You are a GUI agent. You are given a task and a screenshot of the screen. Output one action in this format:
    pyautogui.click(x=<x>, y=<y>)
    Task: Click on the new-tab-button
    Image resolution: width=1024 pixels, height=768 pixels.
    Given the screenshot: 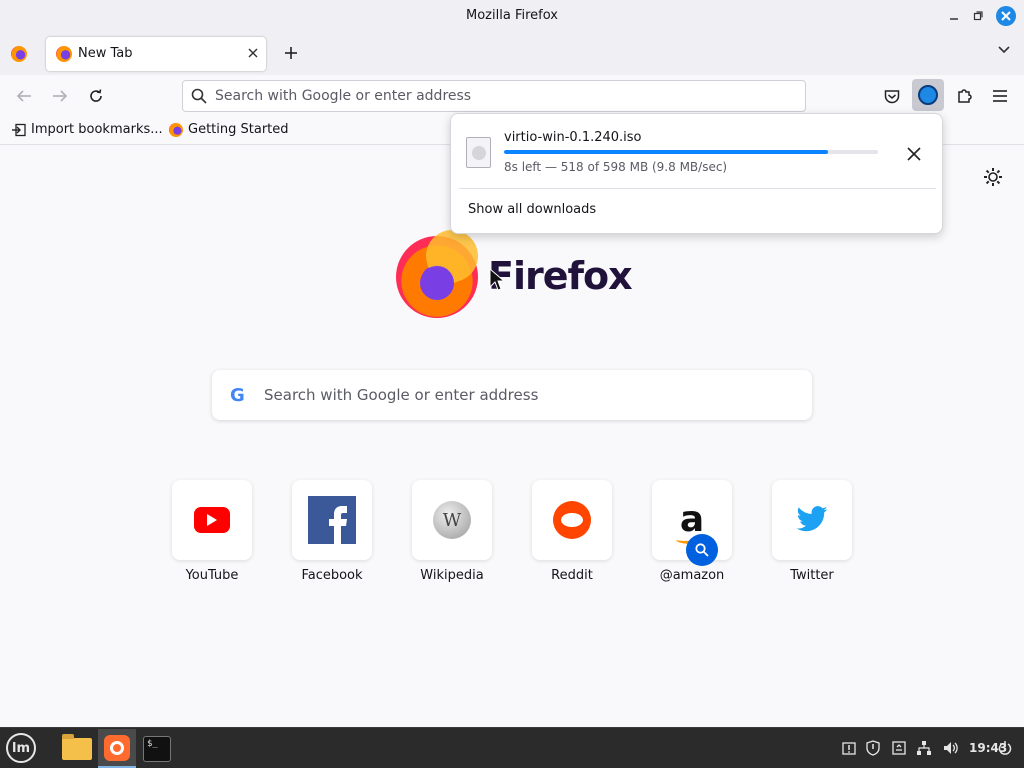 What is the action you would take?
    pyautogui.click(x=291, y=53)
    